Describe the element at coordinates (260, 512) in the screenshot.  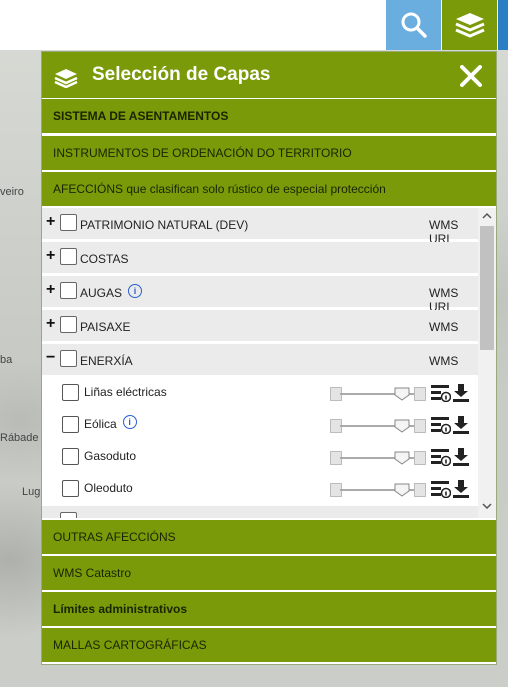
I see `layer-row-partial` at that location.